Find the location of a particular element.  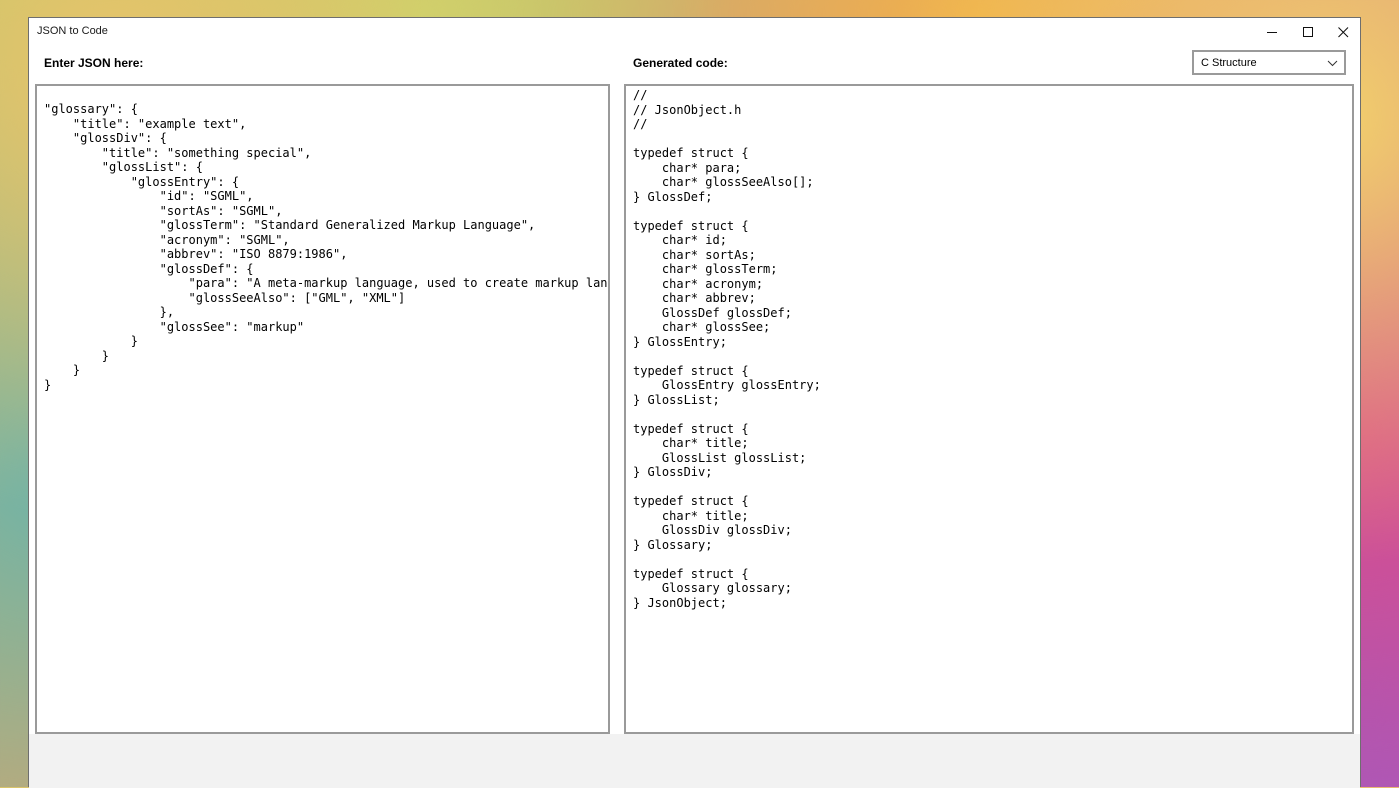

maximize-icon is located at coordinates (1308, 32).